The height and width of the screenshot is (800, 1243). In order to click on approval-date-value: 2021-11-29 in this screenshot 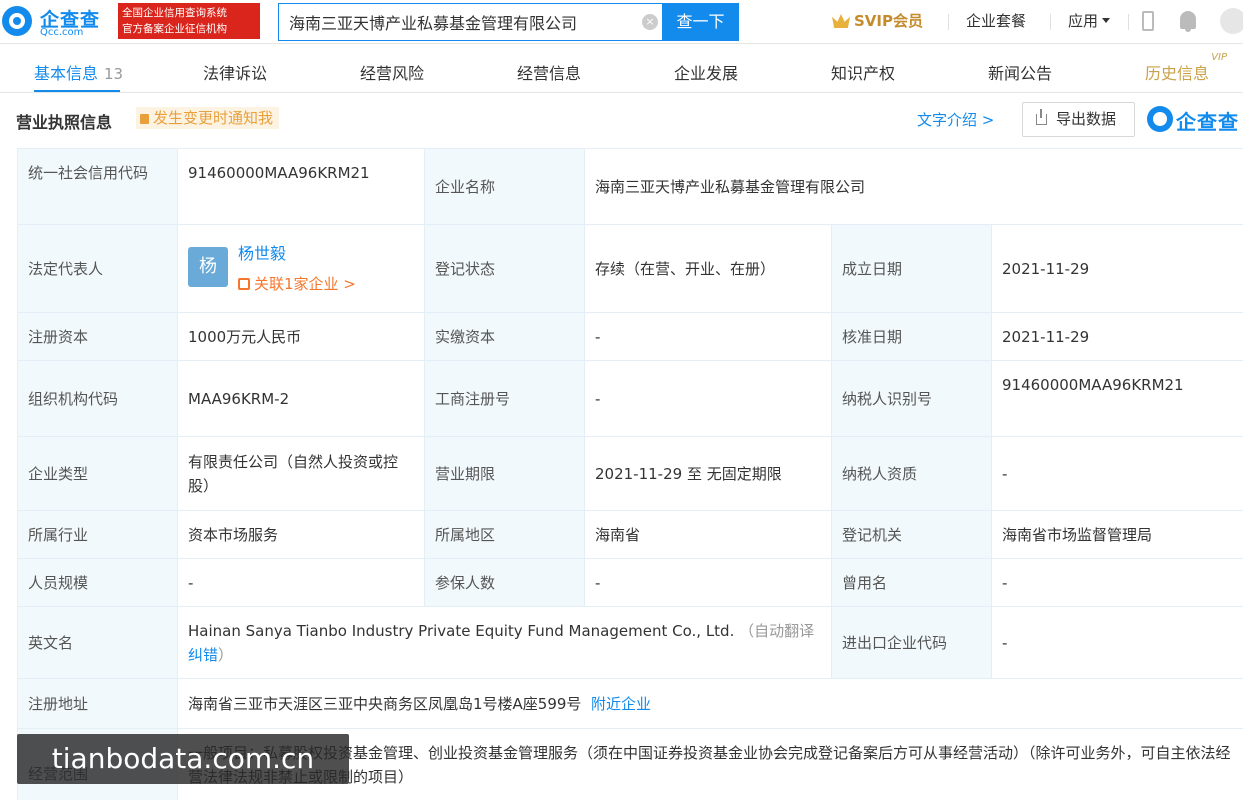, I will do `click(1116, 336)`.